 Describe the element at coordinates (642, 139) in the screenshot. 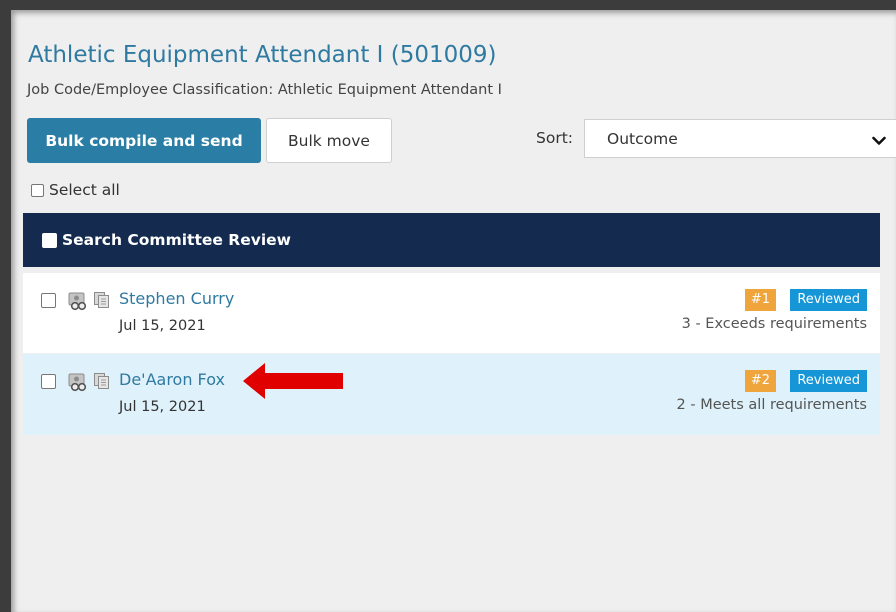

I see `sort-selected-value: Outcome` at that location.